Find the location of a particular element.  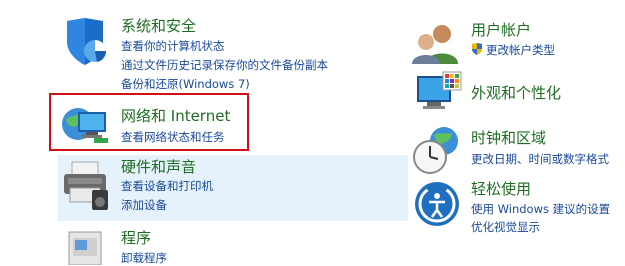

hardware-hover-background is located at coordinates (233, 188).